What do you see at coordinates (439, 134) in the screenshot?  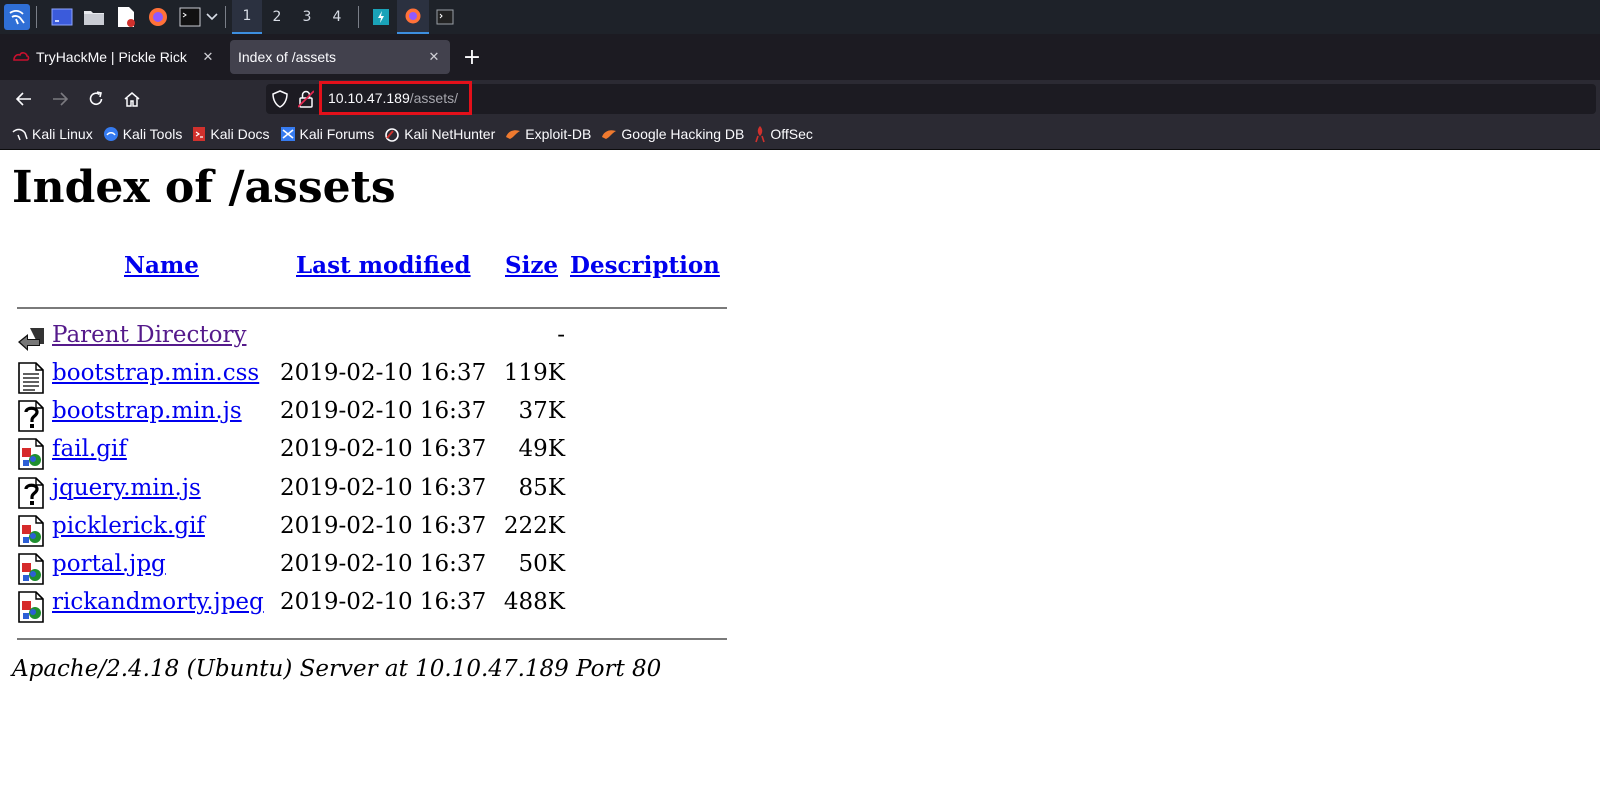 I see `bookmark-kali-nethunter: Kali NetHunter` at bounding box center [439, 134].